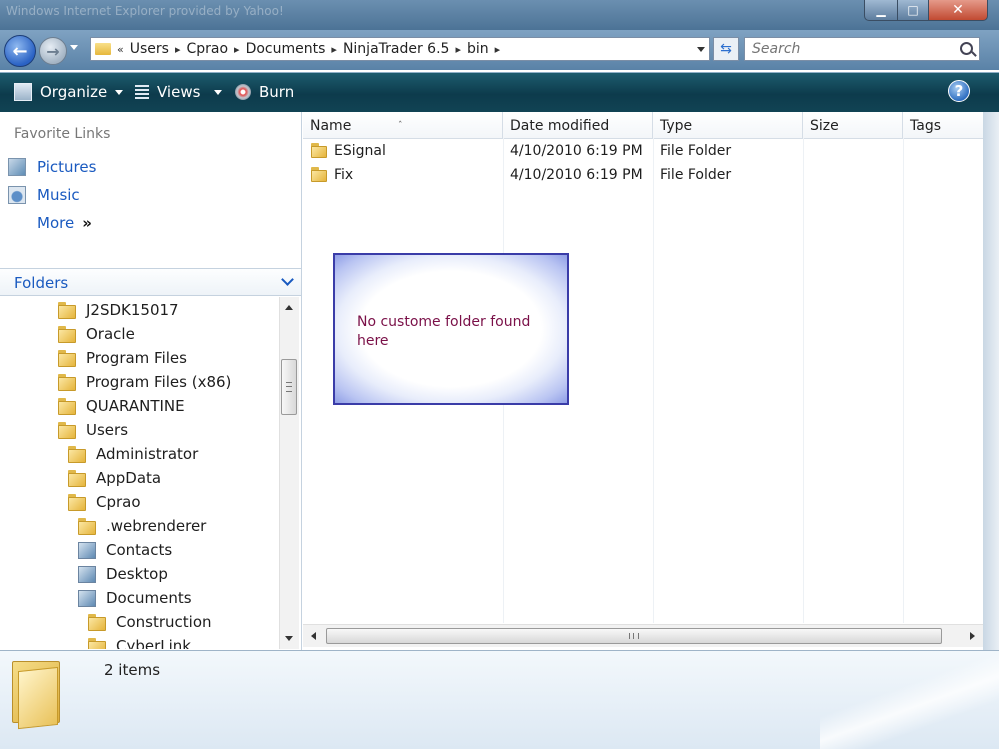 The height and width of the screenshot is (750, 999). Describe the element at coordinates (74, 47) in the screenshot. I see `recent-pages-dropdown` at that location.